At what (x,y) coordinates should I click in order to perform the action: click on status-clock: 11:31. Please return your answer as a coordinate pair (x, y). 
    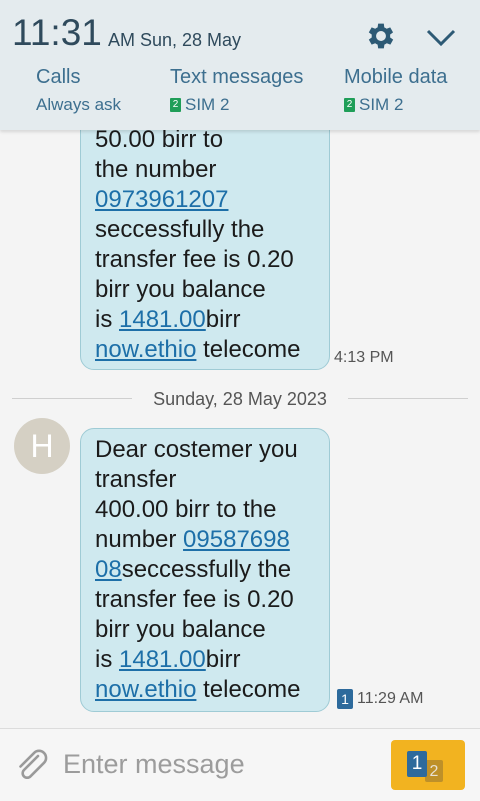
    Looking at the image, I should click on (57, 32).